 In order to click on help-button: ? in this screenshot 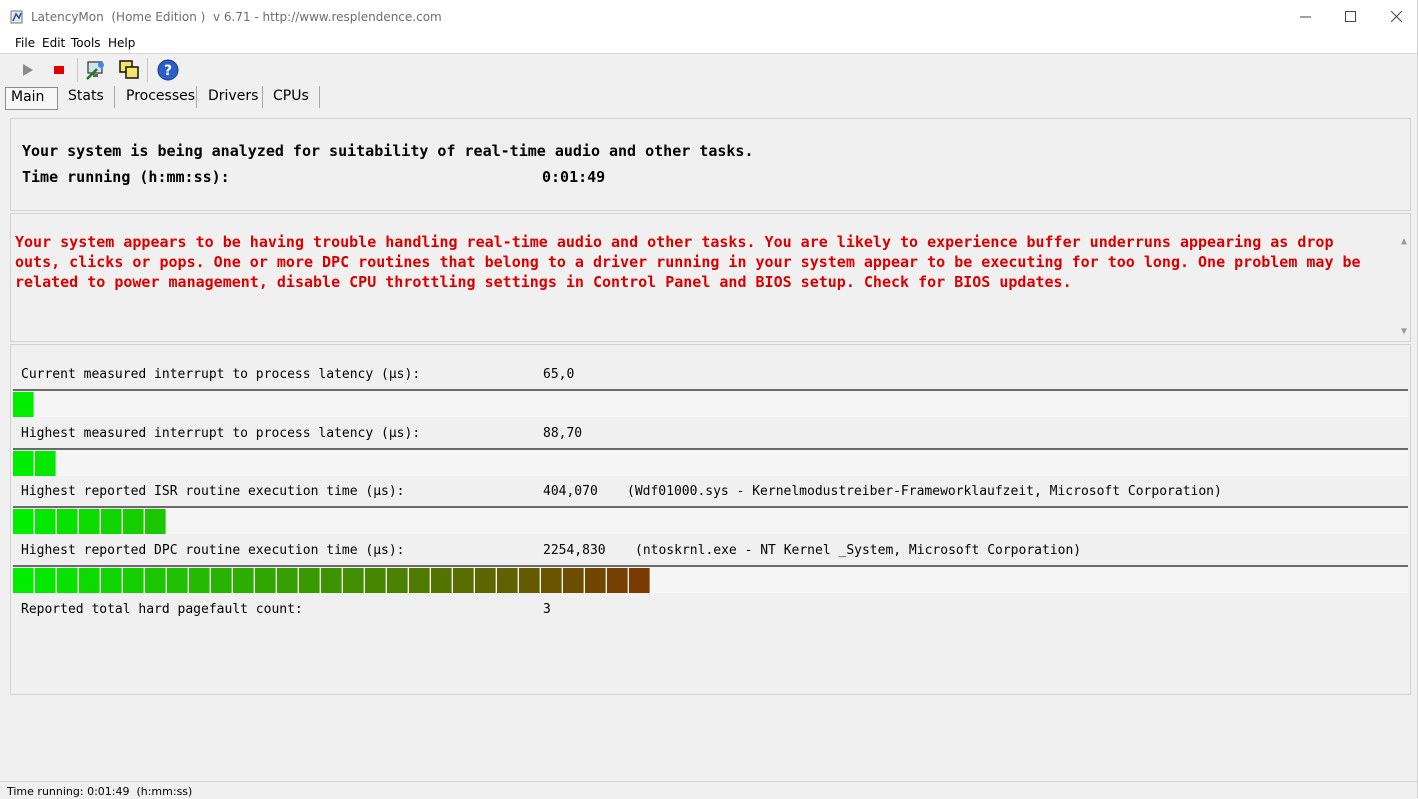, I will do `click(168, 70)`.